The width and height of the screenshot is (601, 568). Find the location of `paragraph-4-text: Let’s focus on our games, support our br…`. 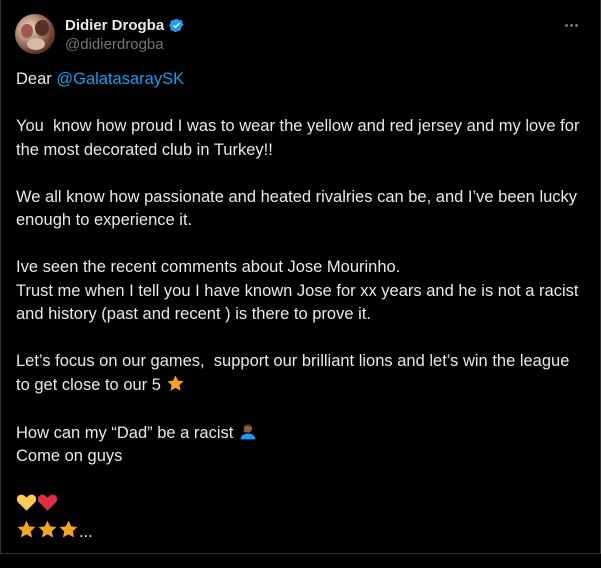

paragraph-4-text: Let’s focus on our games, support our br… is located at coordinates (295, 373).